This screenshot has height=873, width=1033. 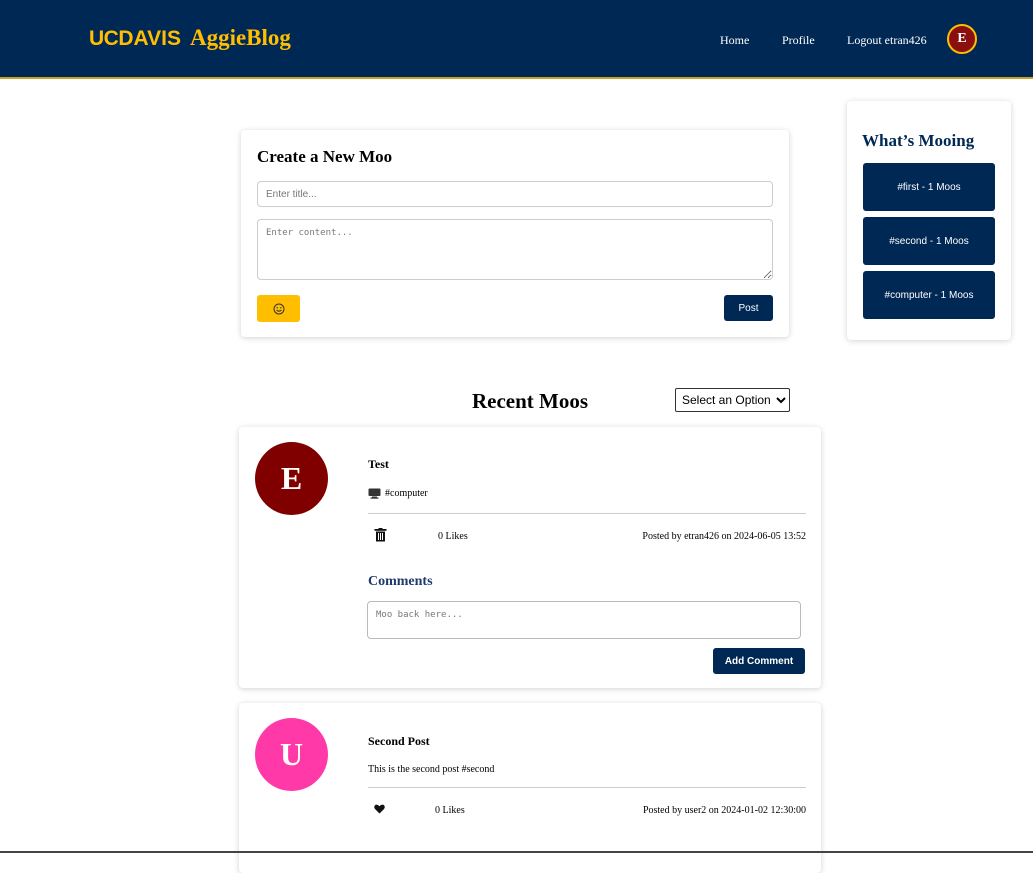 I want to click on post-title: Test, so click(x=378, y=464).